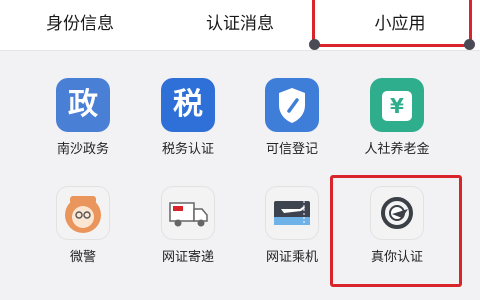 The height and width of the screenshot is (300, 480). What do you see at coordinates (469, 44) in the screenshot?
I see `frame-dot-right` at bounding box center [469, 44].